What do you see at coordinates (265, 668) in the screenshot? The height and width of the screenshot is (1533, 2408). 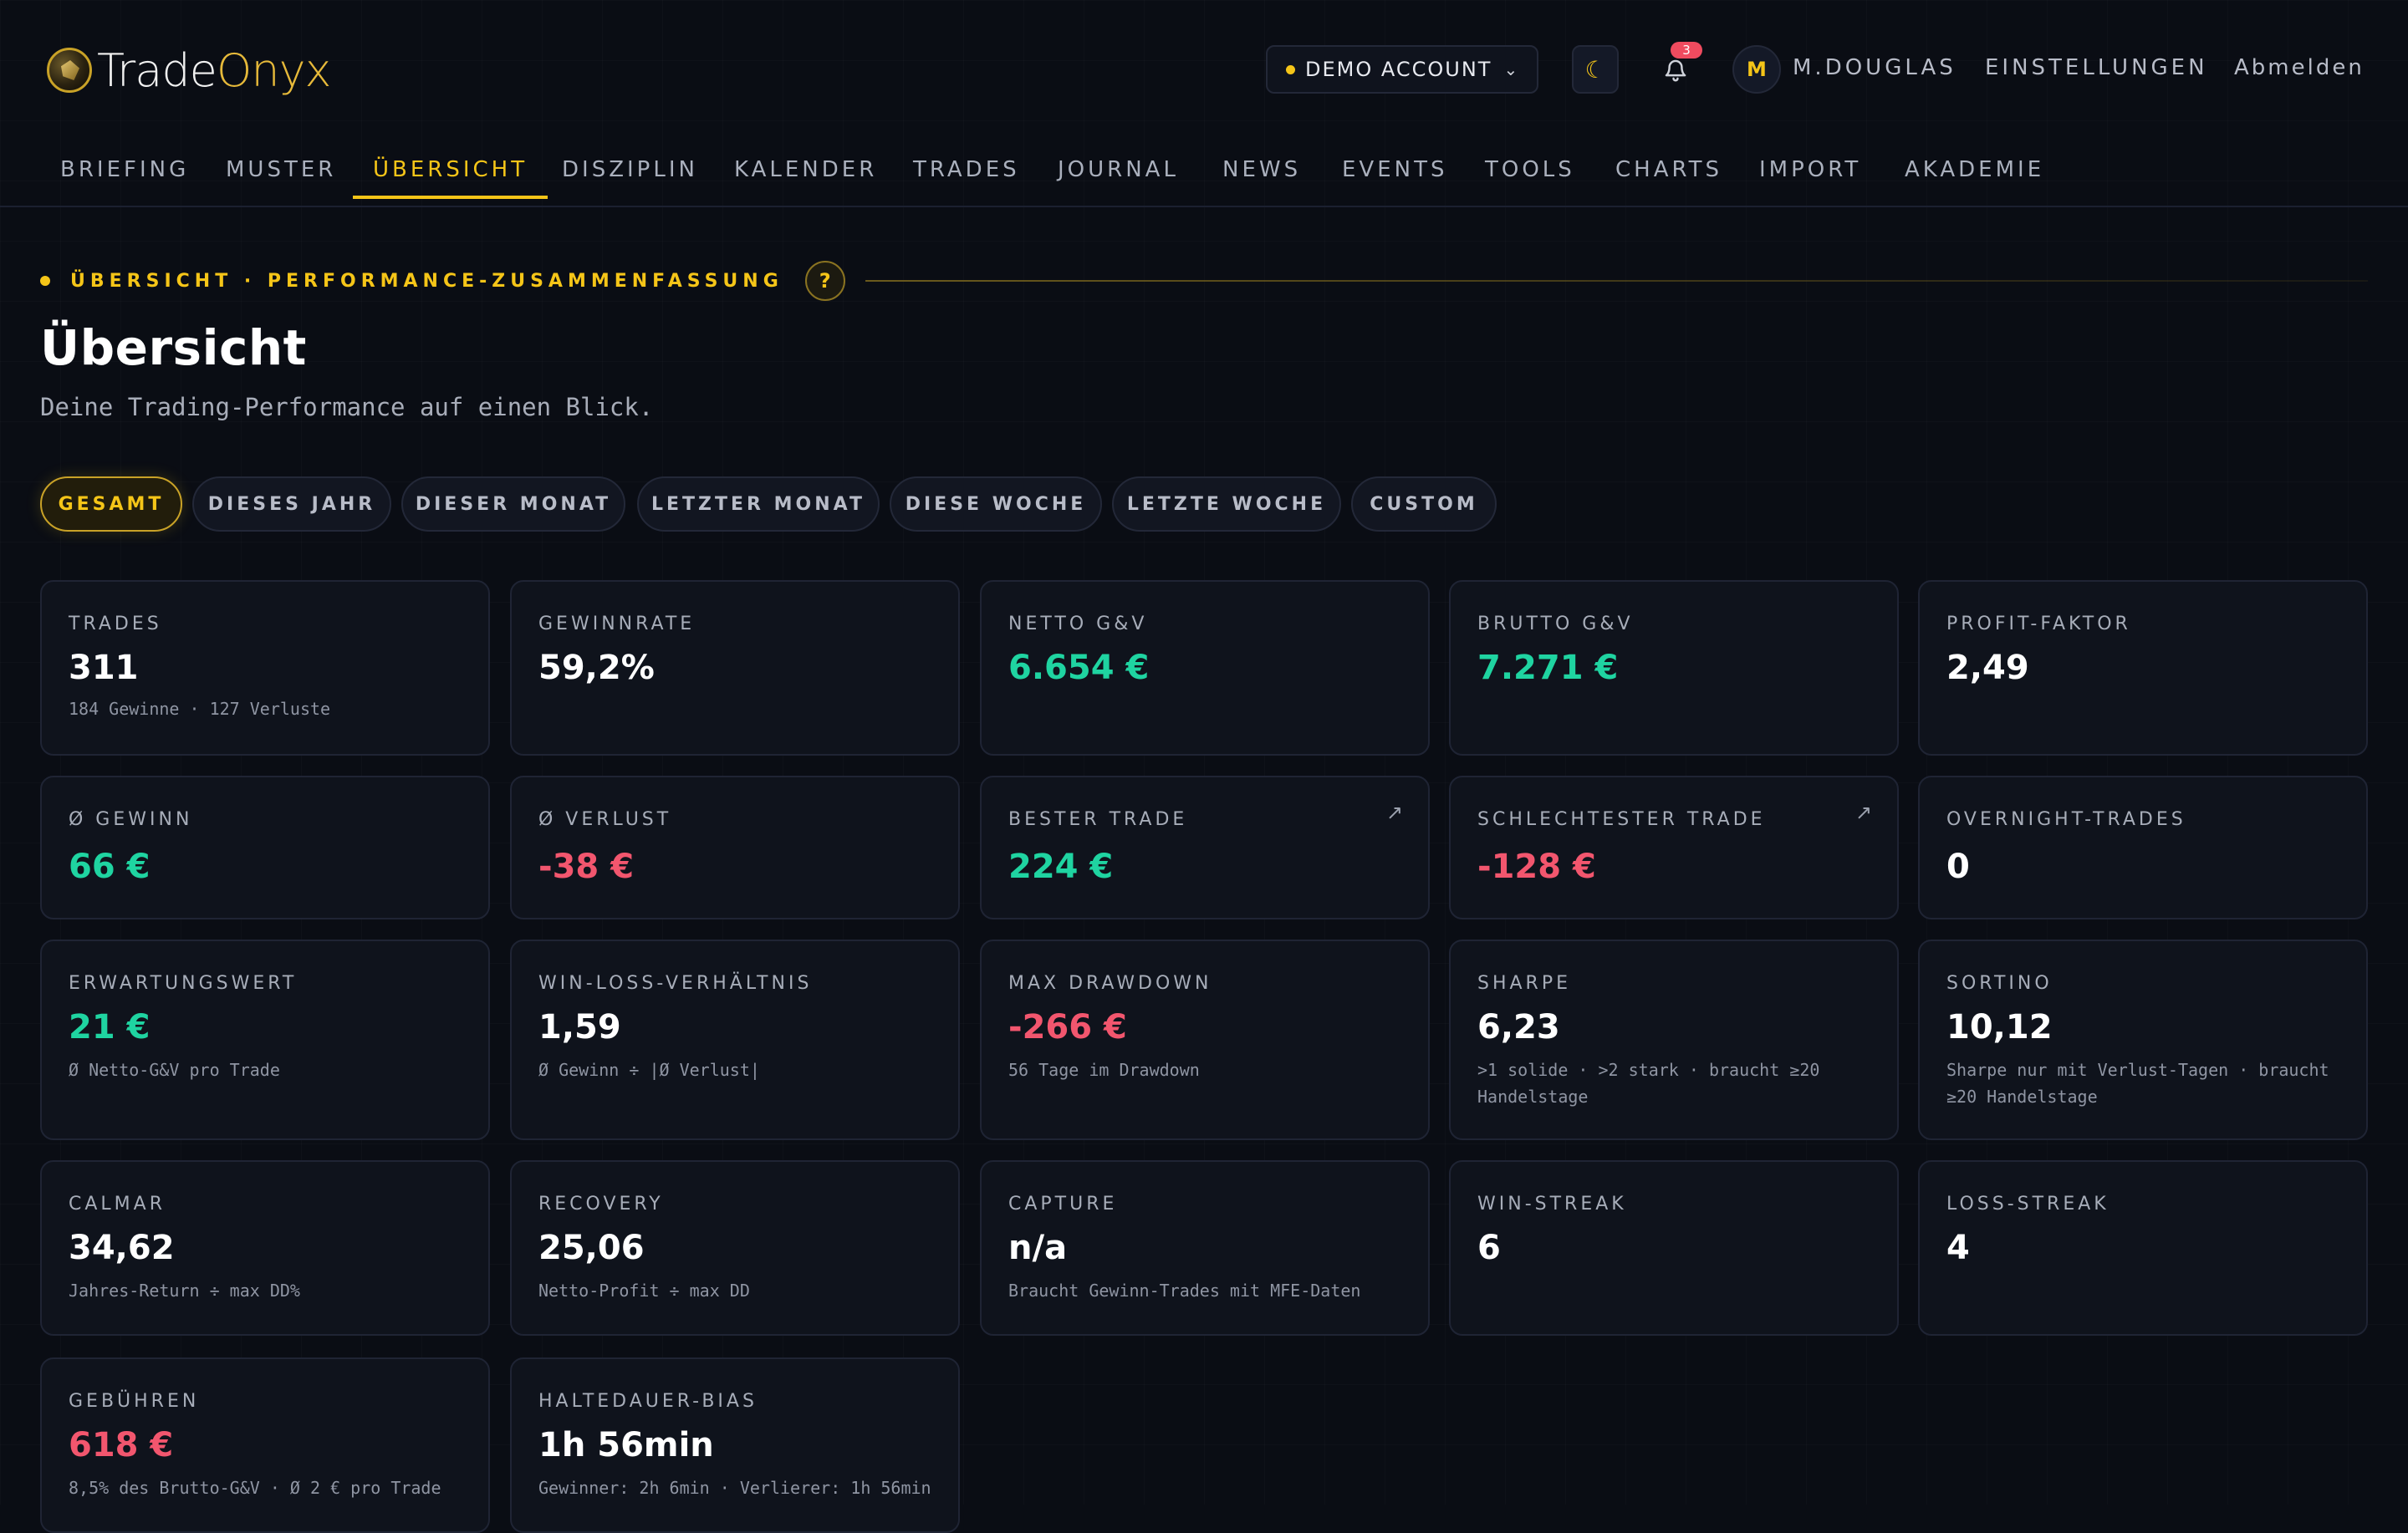 I see `metric-card-trades: TRADES 311 184 Gewinne · 127 Verluste` at bounding box center [265, 668].